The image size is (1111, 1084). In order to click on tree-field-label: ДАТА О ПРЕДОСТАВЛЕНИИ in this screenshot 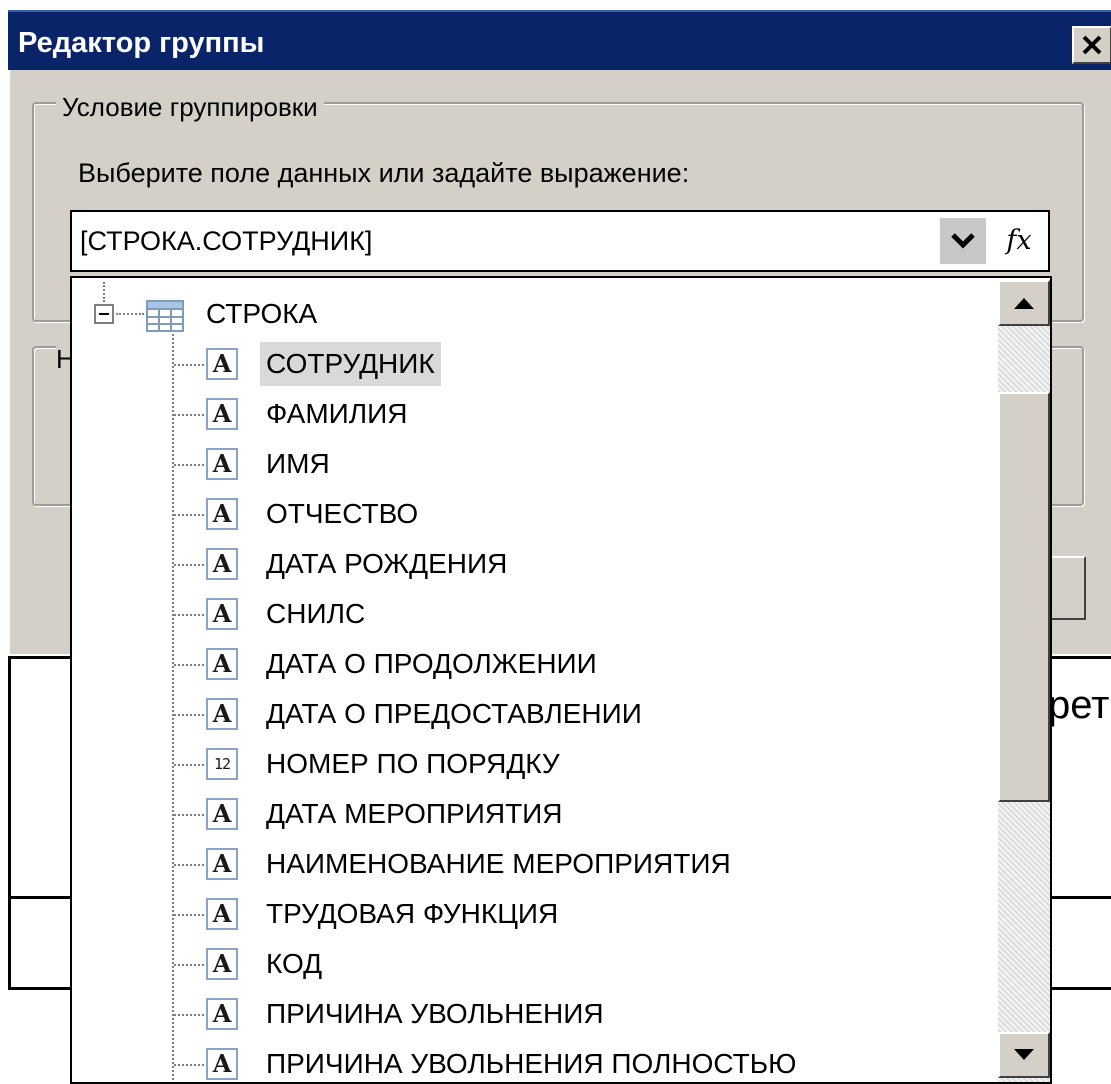, I will do `click(454, 713)`.